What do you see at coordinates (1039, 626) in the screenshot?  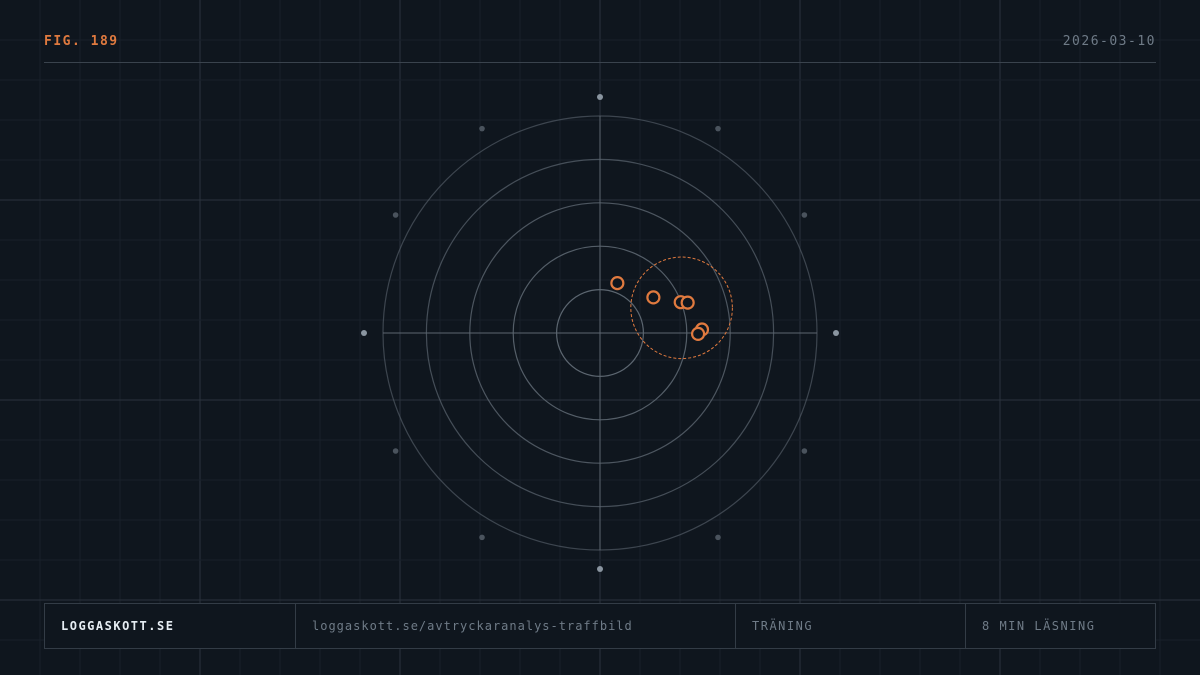 I see `footer-reading-time: 8 MIN LÄSNING` at bounding box center [1039, 626].